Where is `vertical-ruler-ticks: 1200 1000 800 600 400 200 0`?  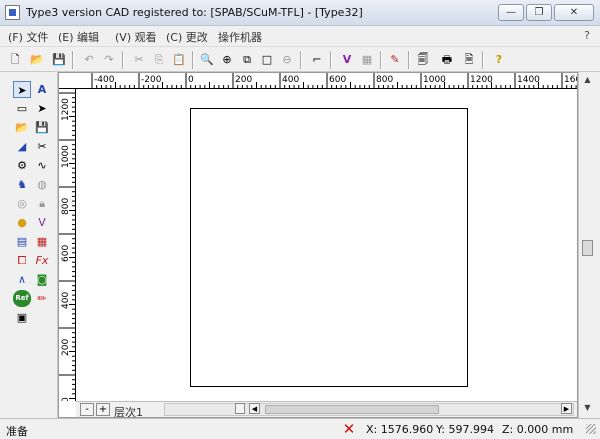
vertical-ruler-ticks: 1200 1000 800 600 400 200 0 is located at coordinates (67, 246).